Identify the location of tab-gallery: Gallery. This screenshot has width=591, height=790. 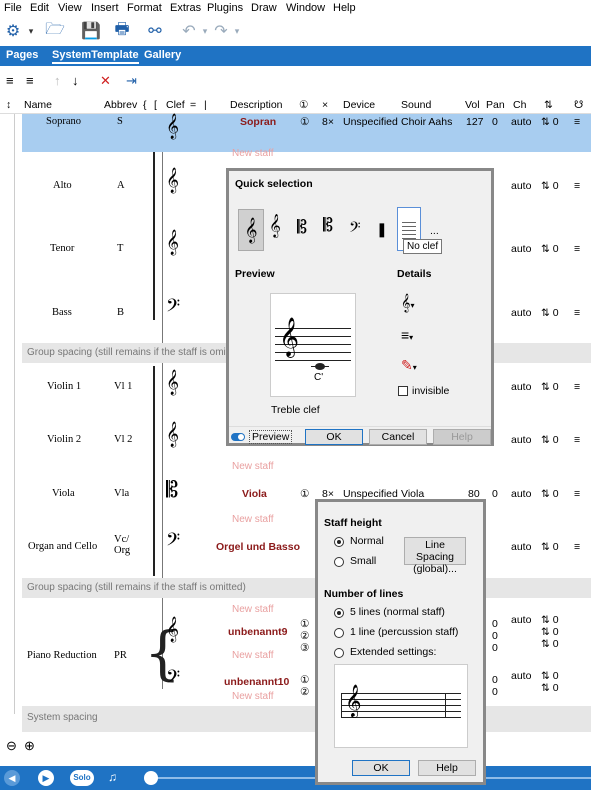
(162, 55).